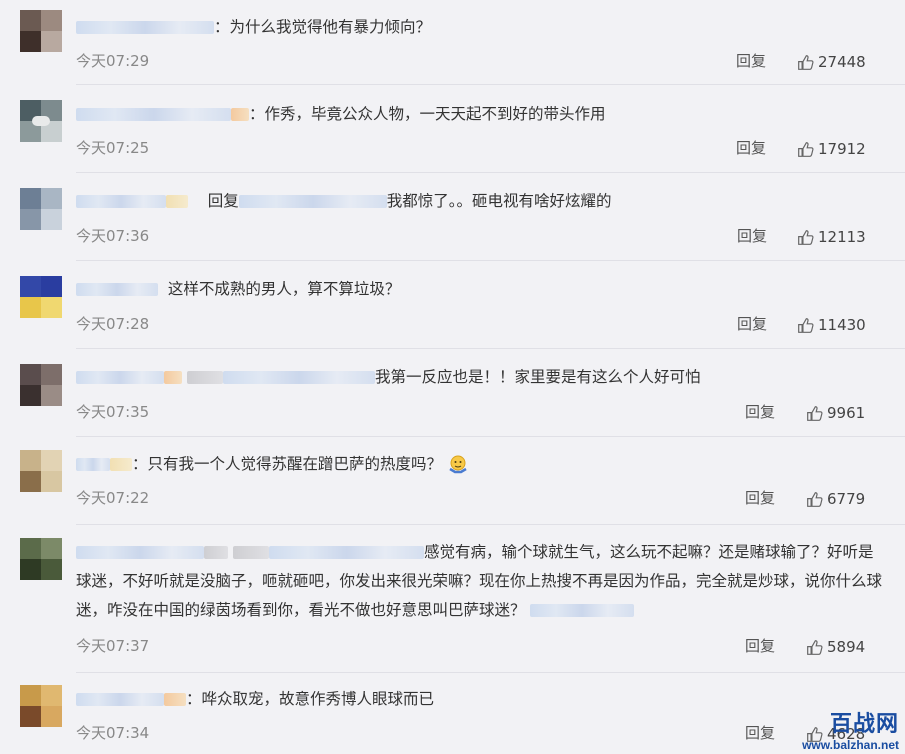 This screenshot has width=905, height=754. What do you see at coordinates (113, 236) in the screenshot?
I see `comment-time: 今天07:36` at bounding box center [113, 236].